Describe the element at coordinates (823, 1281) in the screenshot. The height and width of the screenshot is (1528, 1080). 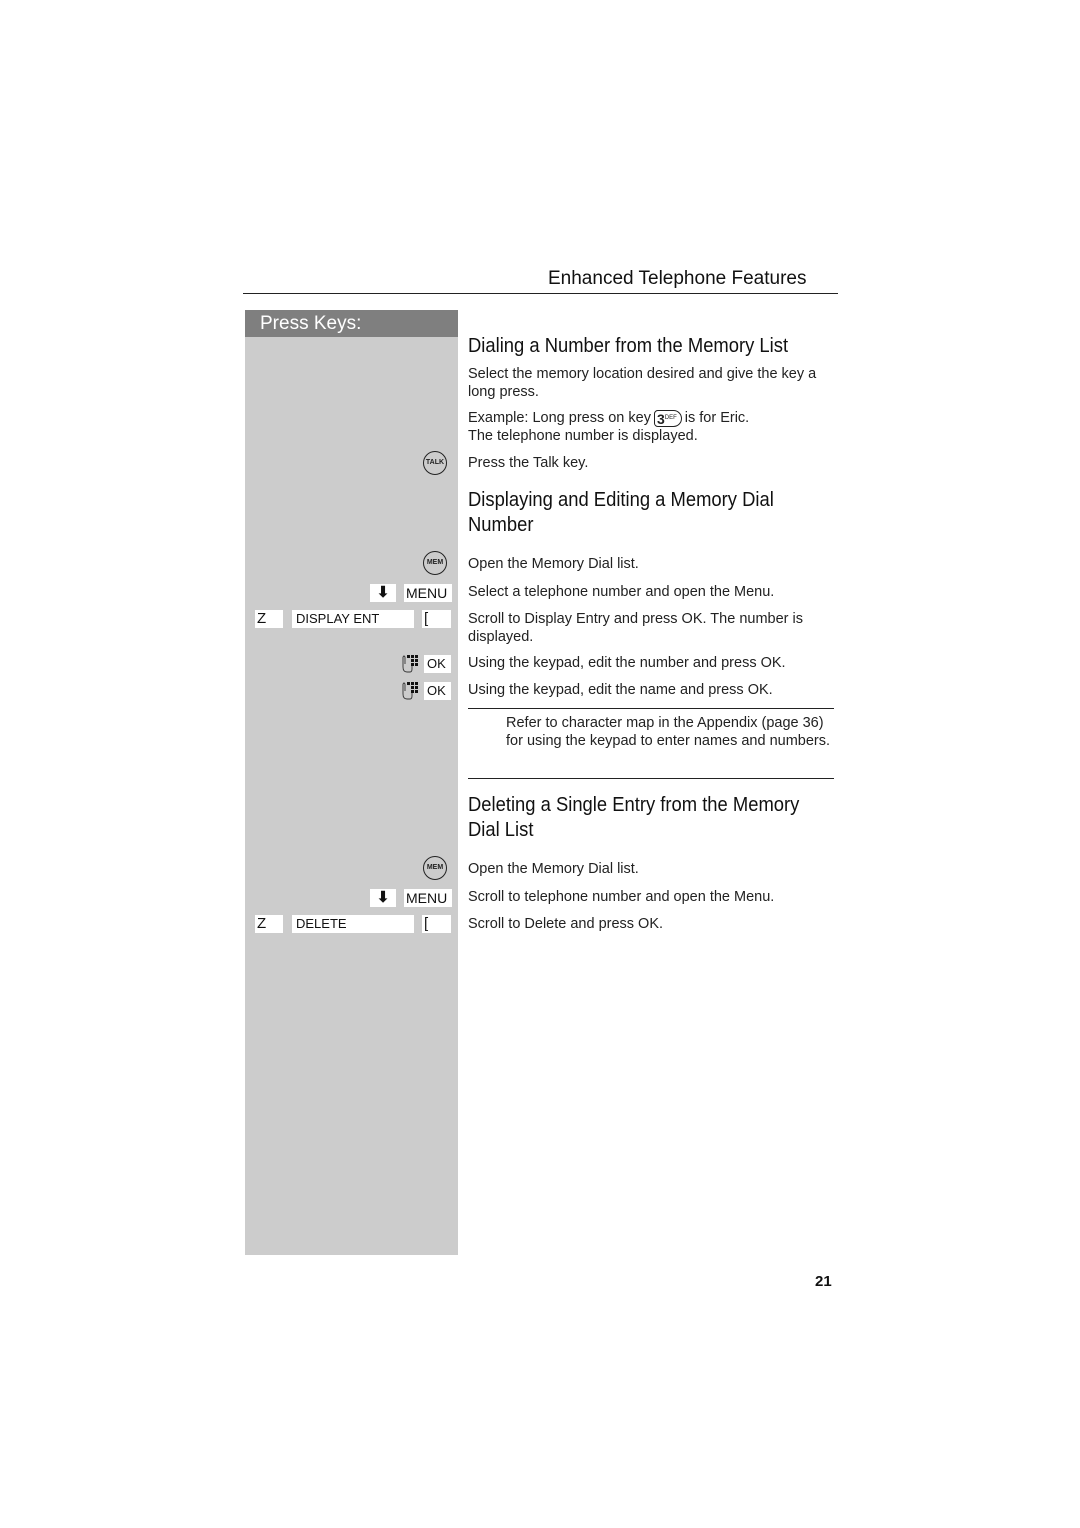
I see `page-number: 21` at that location.